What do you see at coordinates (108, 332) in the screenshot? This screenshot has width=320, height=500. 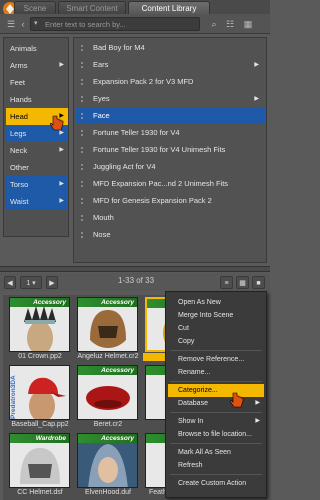 I see `asset-tile: Accessory Angeluz Helmet.cr2` at bounding box center [108, 332].